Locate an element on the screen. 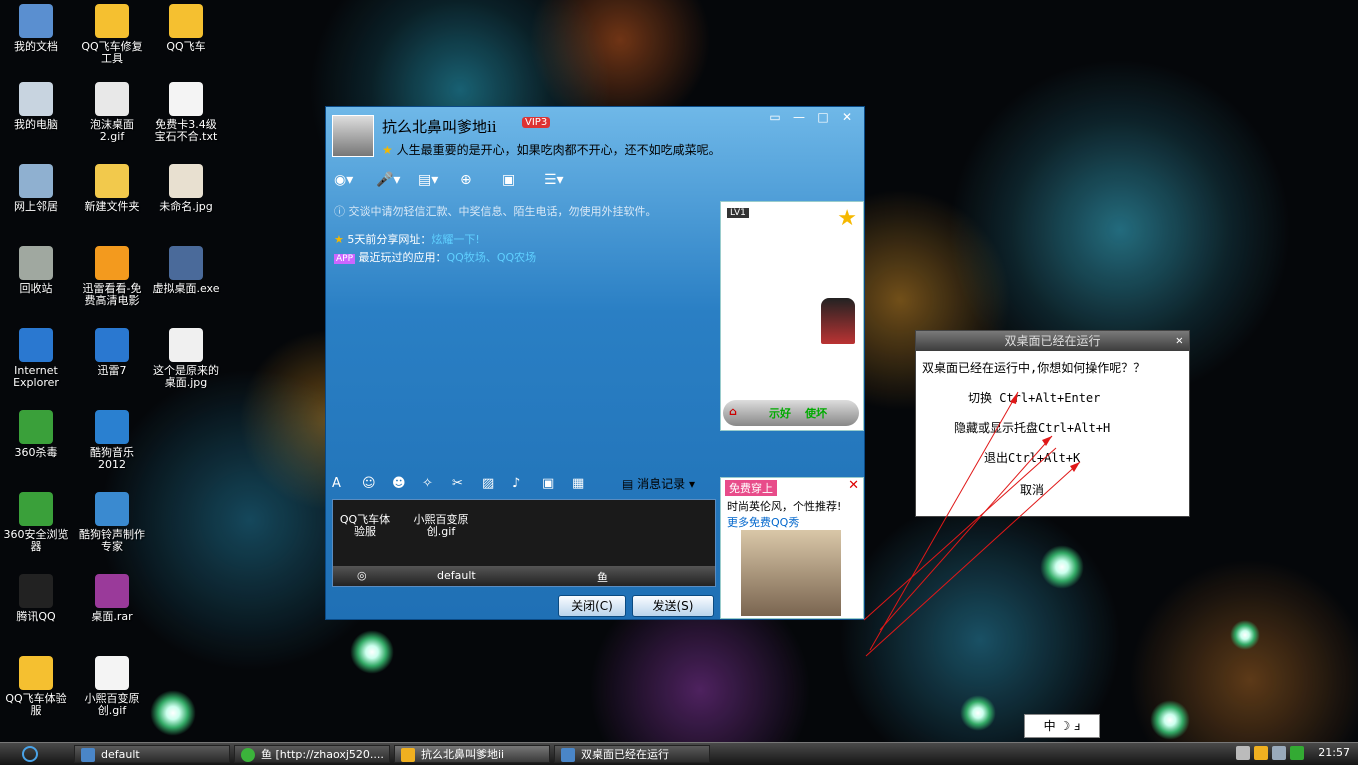 The width and height of the screenshot is (1358, 765). system-tray is located at coordinates (1270, 753).